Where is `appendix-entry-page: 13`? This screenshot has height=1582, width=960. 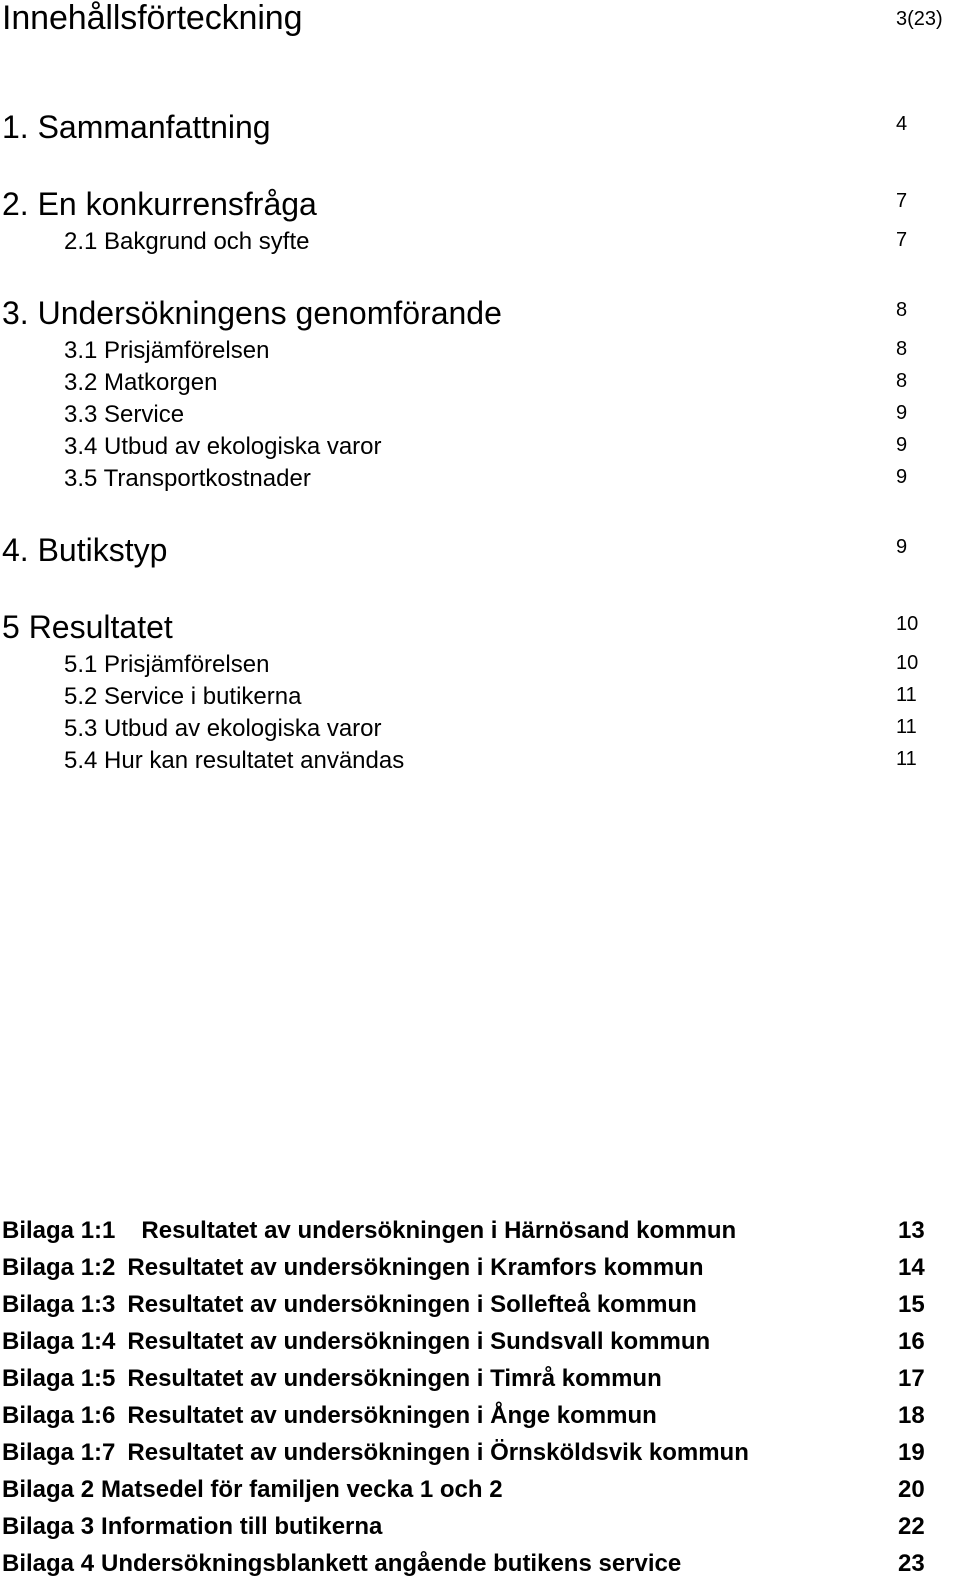 appendix-entry-page: 13 is located at coordinates (911, 1230).